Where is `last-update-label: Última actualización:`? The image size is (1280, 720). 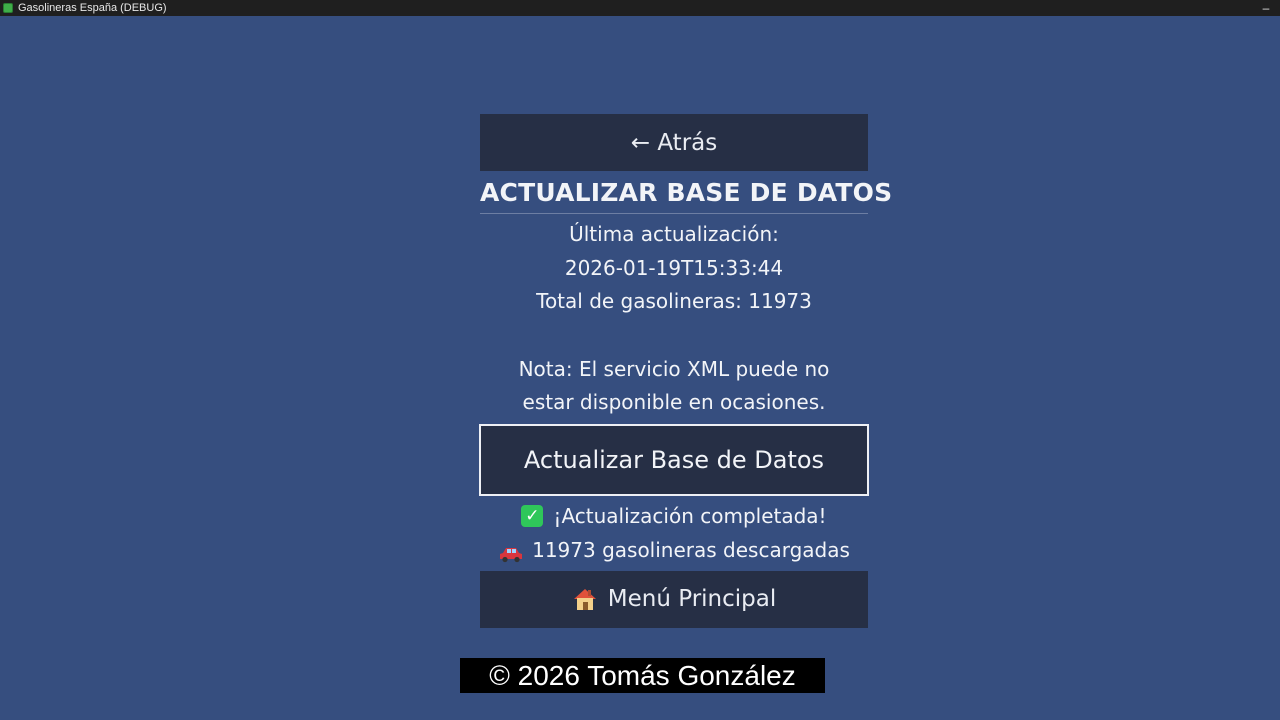 last-update-label: Última actualización: is located at coordinates (674, 234).